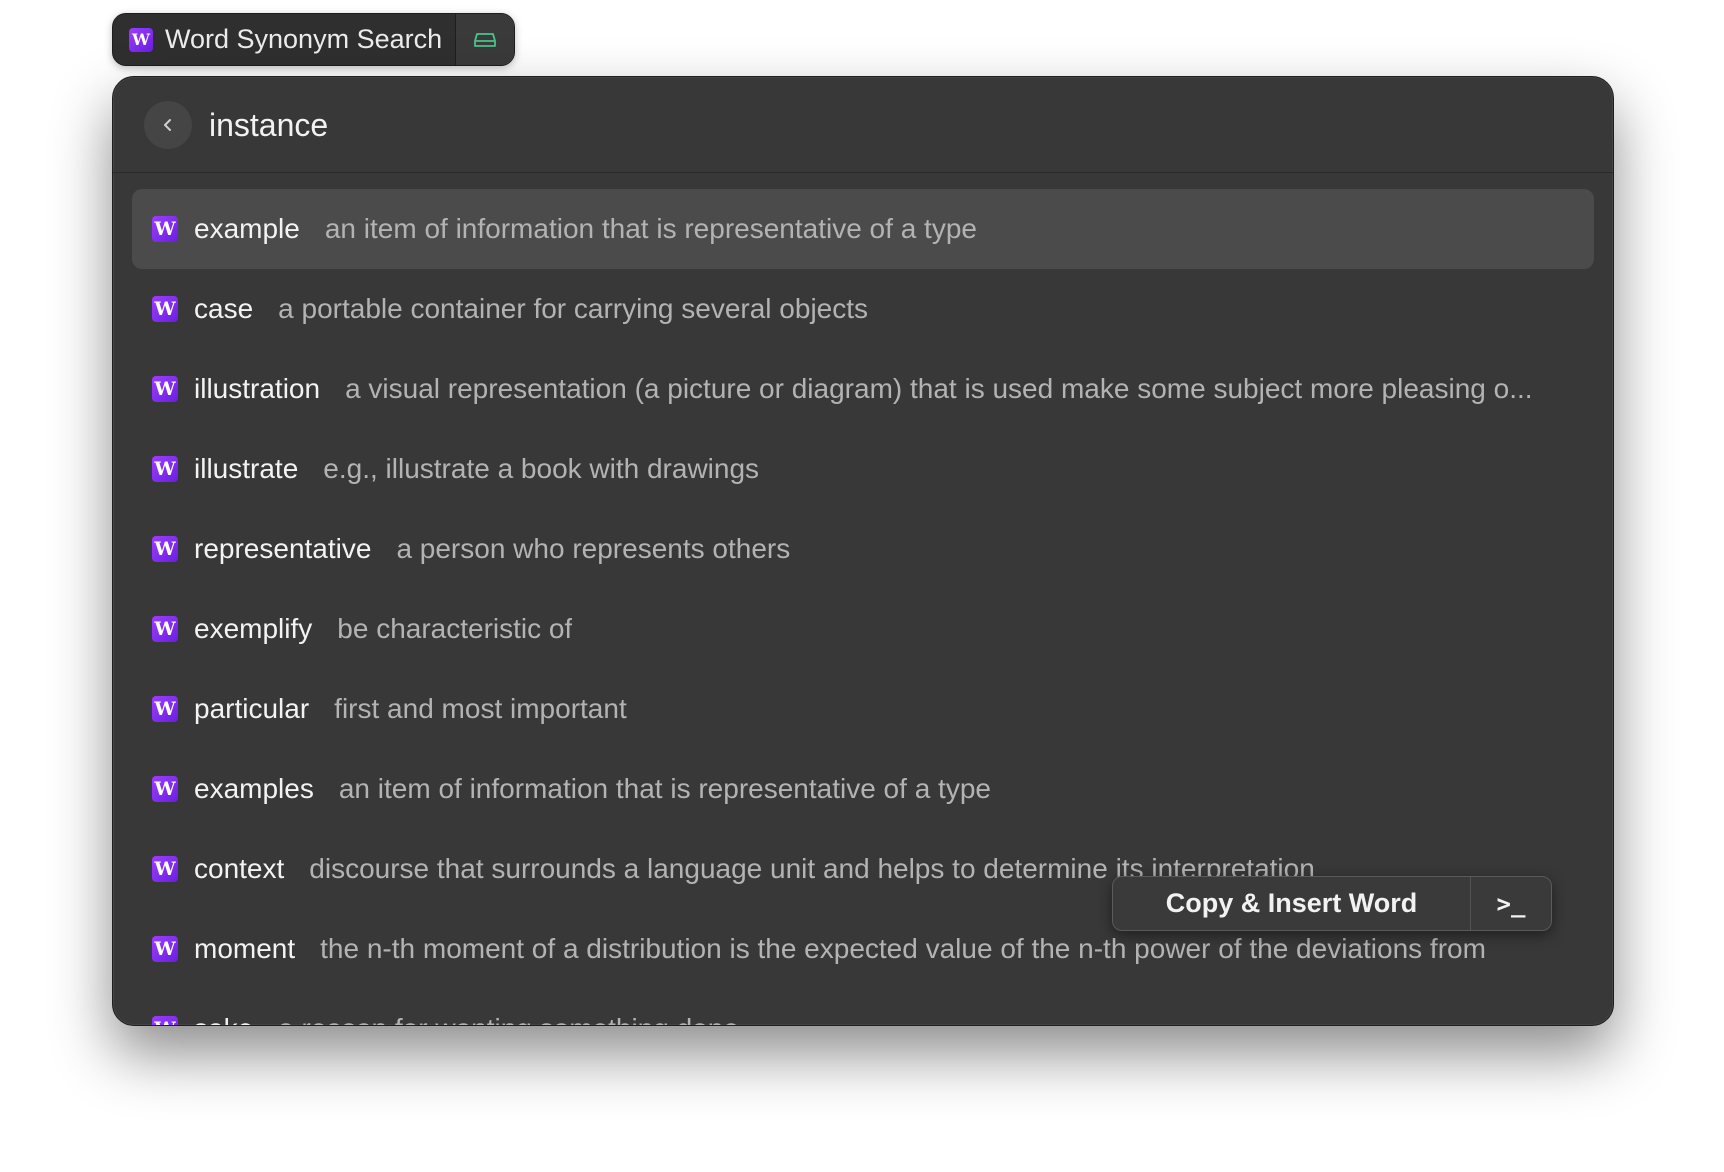  What do you see at coordinates (541, 468) in the screenshot?
I see `result-definition: e.g., illustrate a book with drawings` at bounding box center [541, 468].